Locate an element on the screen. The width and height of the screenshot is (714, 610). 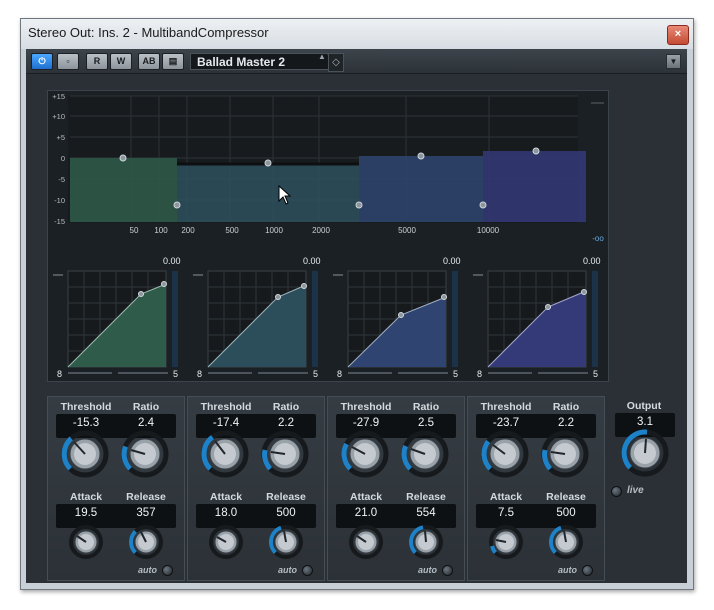
band-2-ratio-knob is located at coordinates (285, 454).